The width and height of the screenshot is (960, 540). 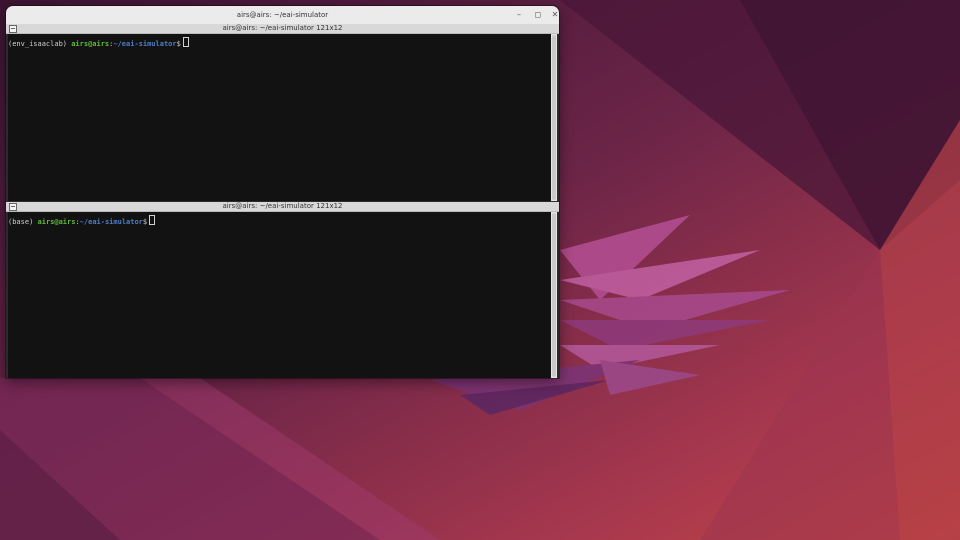 What do you see at coordinates (40, 44) in the screenshot?
I see `prompt-env: (env_isaaclab)` at bounding box center [40, 44].